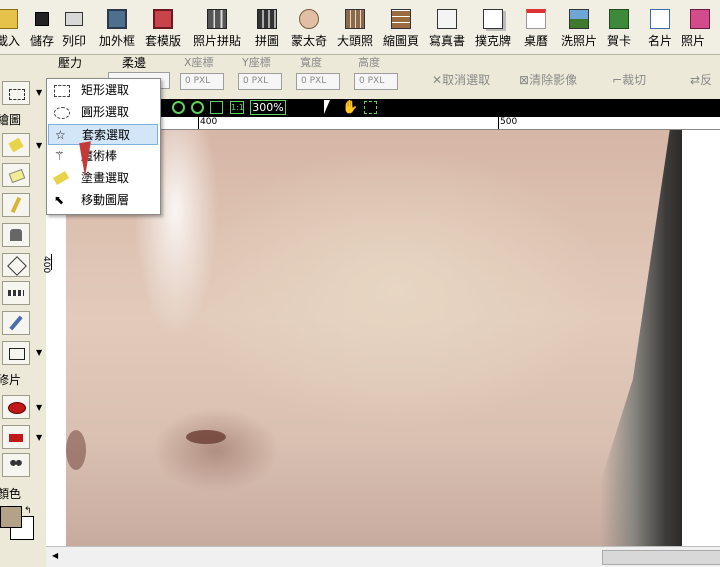  What do you see at coordinates (11, 517) in the screenshot?
I see `foreground-color-swatch` at bounding box center [11, 517].